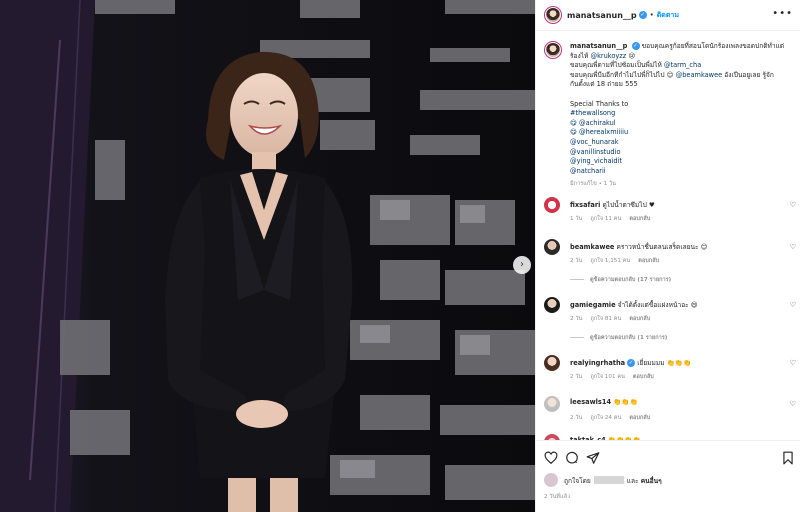 The height and width of the screenshot is (512, 800). I want to click on likes-others: คนอื่นๆ, so click(651, 480).